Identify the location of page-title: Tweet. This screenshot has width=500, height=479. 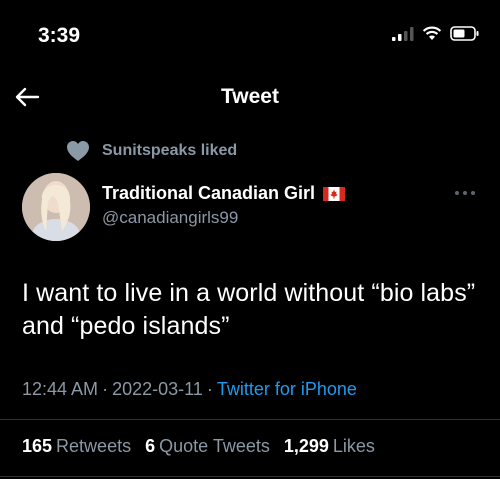
(250, 96).